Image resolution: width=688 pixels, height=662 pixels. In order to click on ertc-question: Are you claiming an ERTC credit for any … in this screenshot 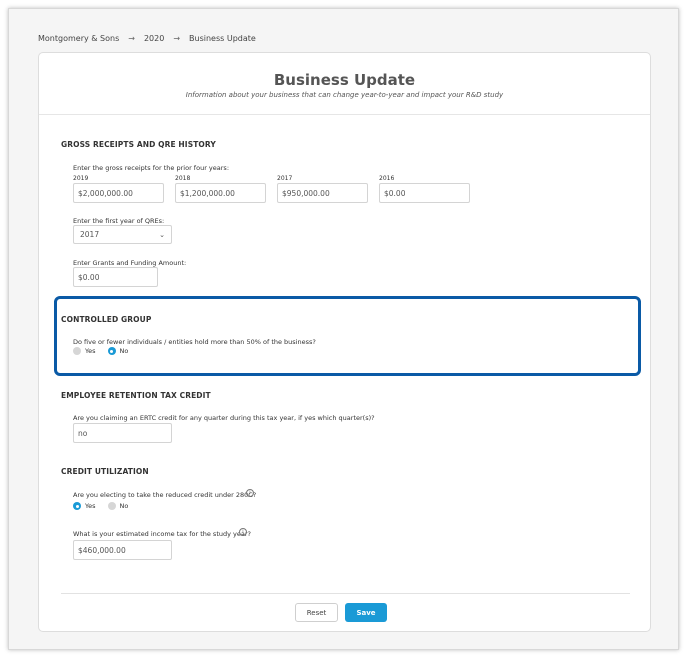, I will do `click(224, 418)`.